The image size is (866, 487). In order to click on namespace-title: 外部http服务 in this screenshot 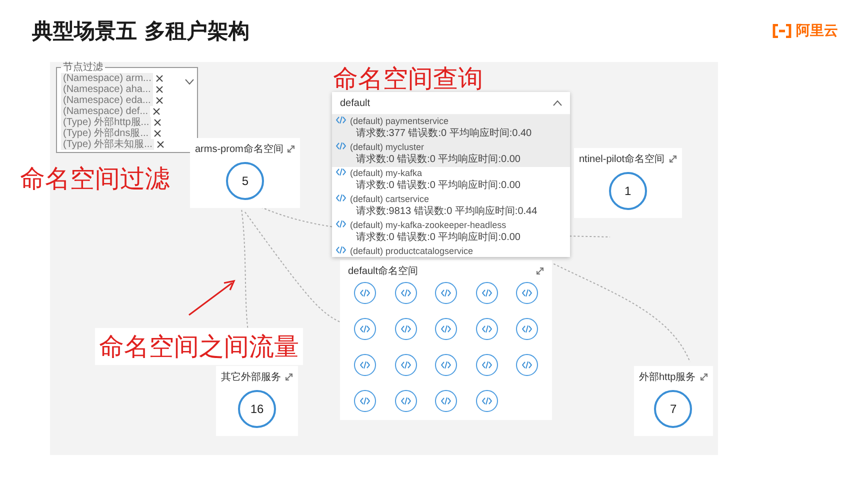, I will do `click(667, 377)`.